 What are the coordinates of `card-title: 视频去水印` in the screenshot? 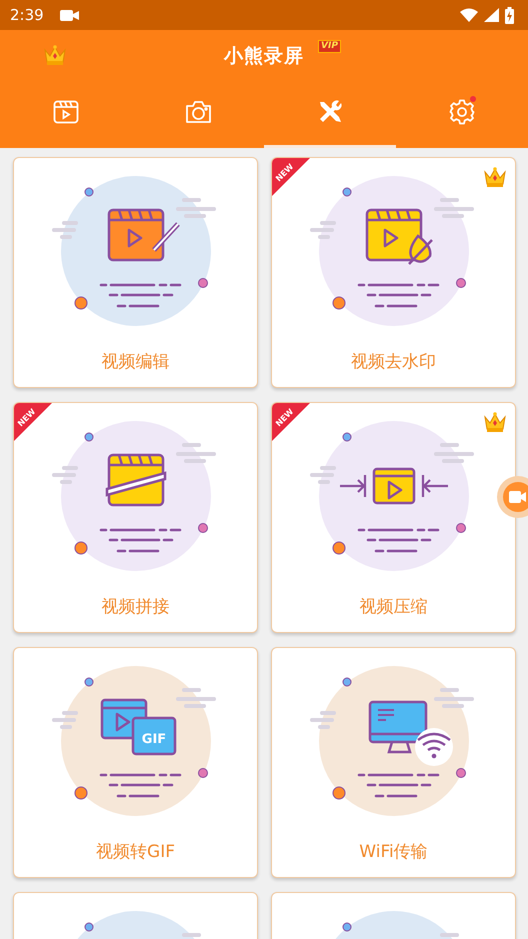 It's located at (393, 362).